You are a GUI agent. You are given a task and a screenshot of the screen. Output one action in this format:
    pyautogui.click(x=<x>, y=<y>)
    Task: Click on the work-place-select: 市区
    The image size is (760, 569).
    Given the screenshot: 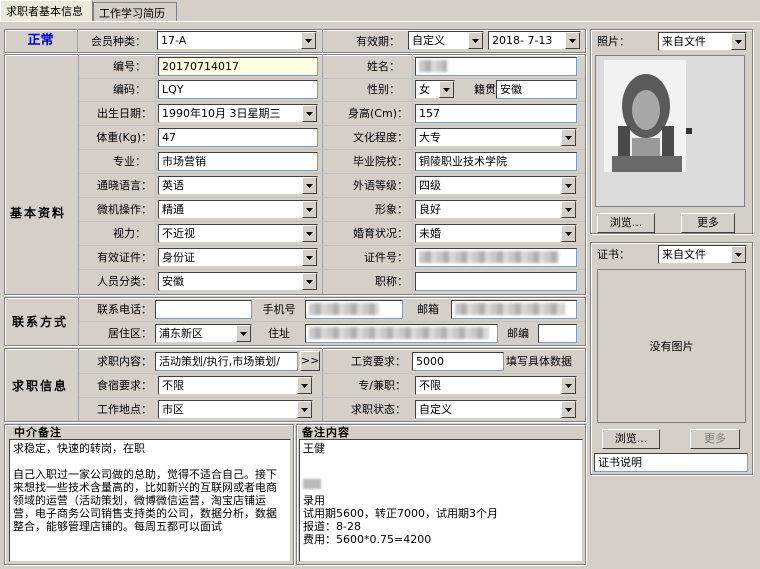 What is the action you would take?
    pyautogui.click(x=235, y=409)
    